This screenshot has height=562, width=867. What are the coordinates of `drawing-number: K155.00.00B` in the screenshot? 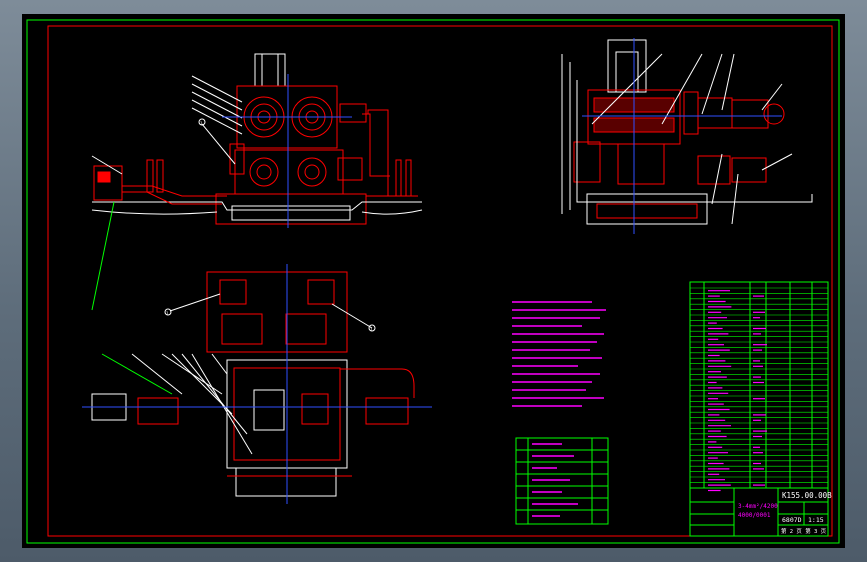 It's located at (807, 495).